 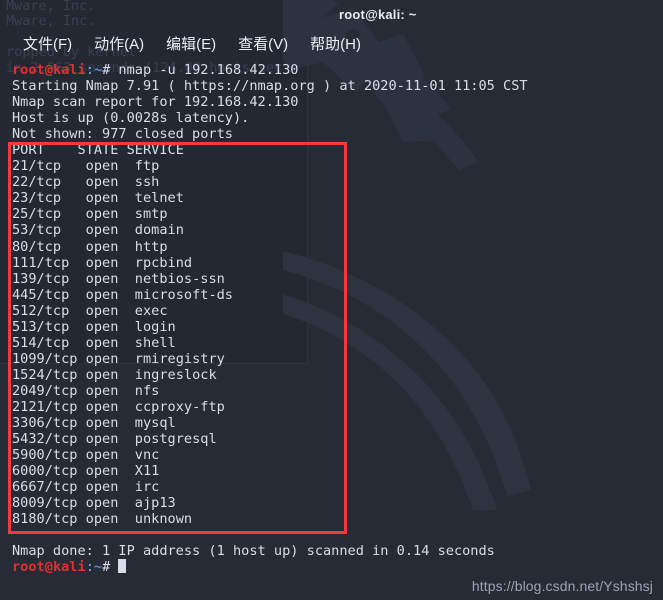 I want to click on service-cell: irc, so click(x=147, y=487).